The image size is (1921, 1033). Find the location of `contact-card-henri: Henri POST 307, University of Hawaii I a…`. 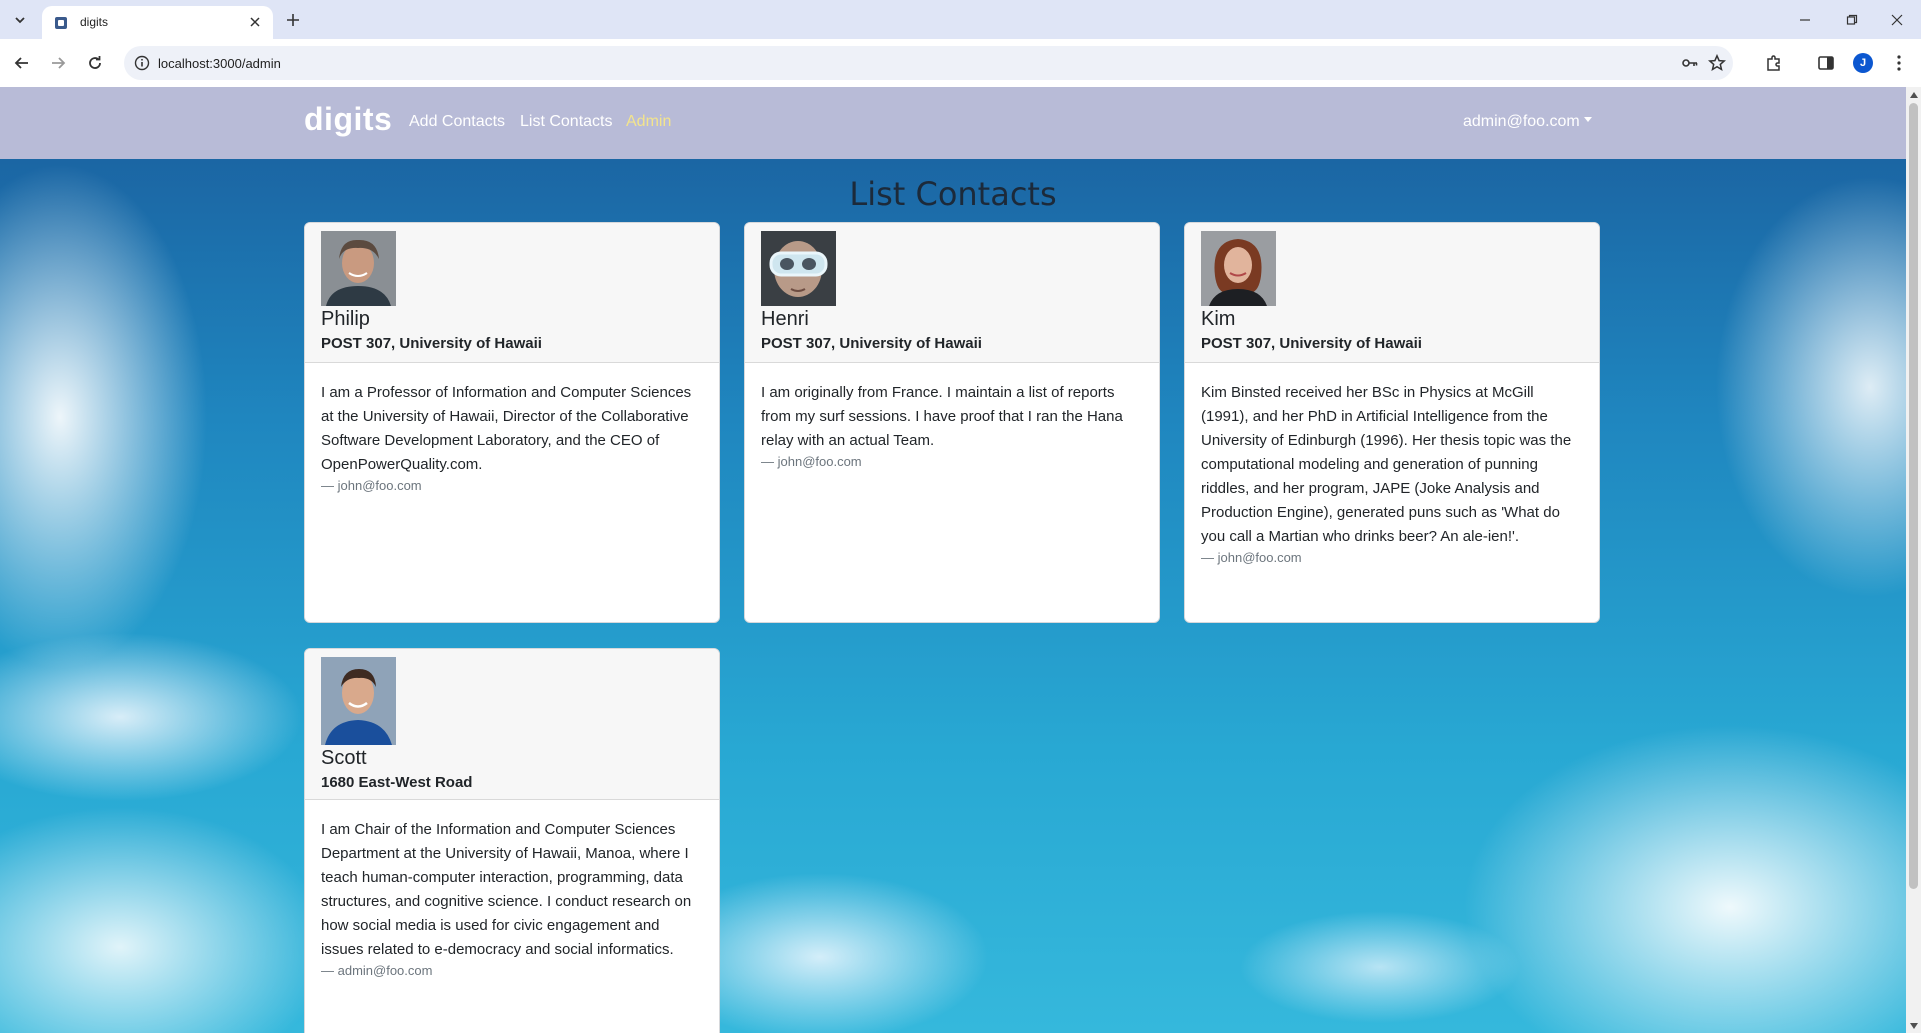

contact-card-henri: Henri POST 307, University of Hawaii I a… is located at coordinates (952, 422).